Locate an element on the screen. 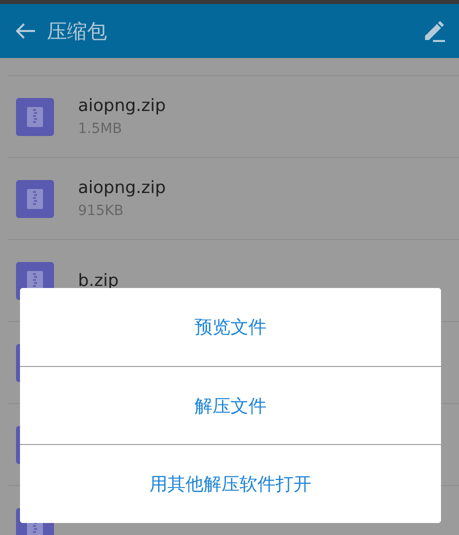 This screenshot has width=459, height=535. pencil-icon is located at coordinates (434, 31).